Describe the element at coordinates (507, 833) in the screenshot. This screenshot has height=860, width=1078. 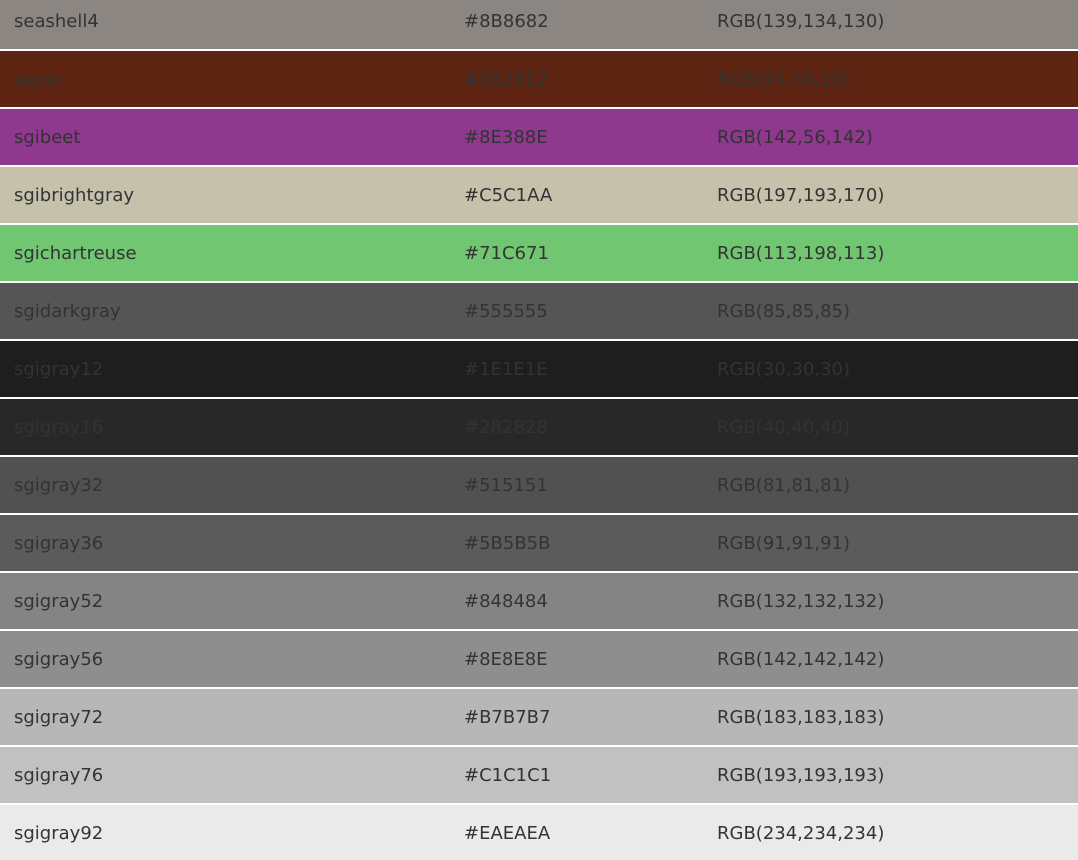
I see `color-hex: #EAEAEA` at that location.